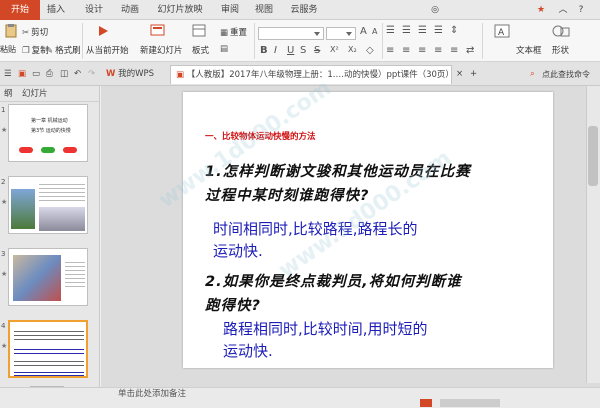 Image resolution: width=600 pixels, height=408 pixels. Describe the element at coordinates (529, 50) in the screenshot. I see `textbox-button: 文本框` at that location.